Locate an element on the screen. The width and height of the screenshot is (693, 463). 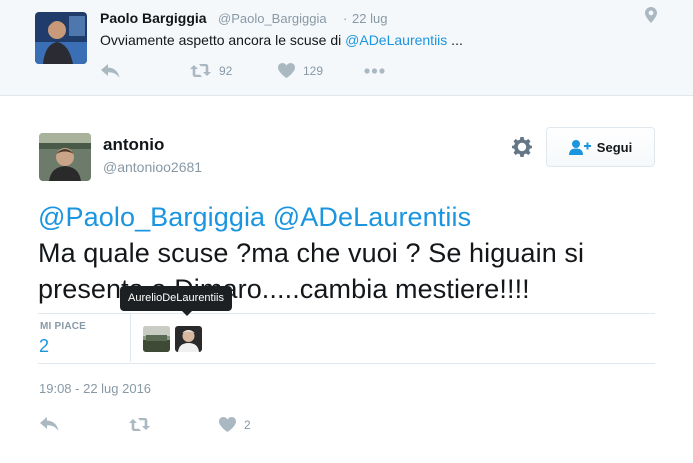
parent-author-avatar is located at coordinates (61, 38).